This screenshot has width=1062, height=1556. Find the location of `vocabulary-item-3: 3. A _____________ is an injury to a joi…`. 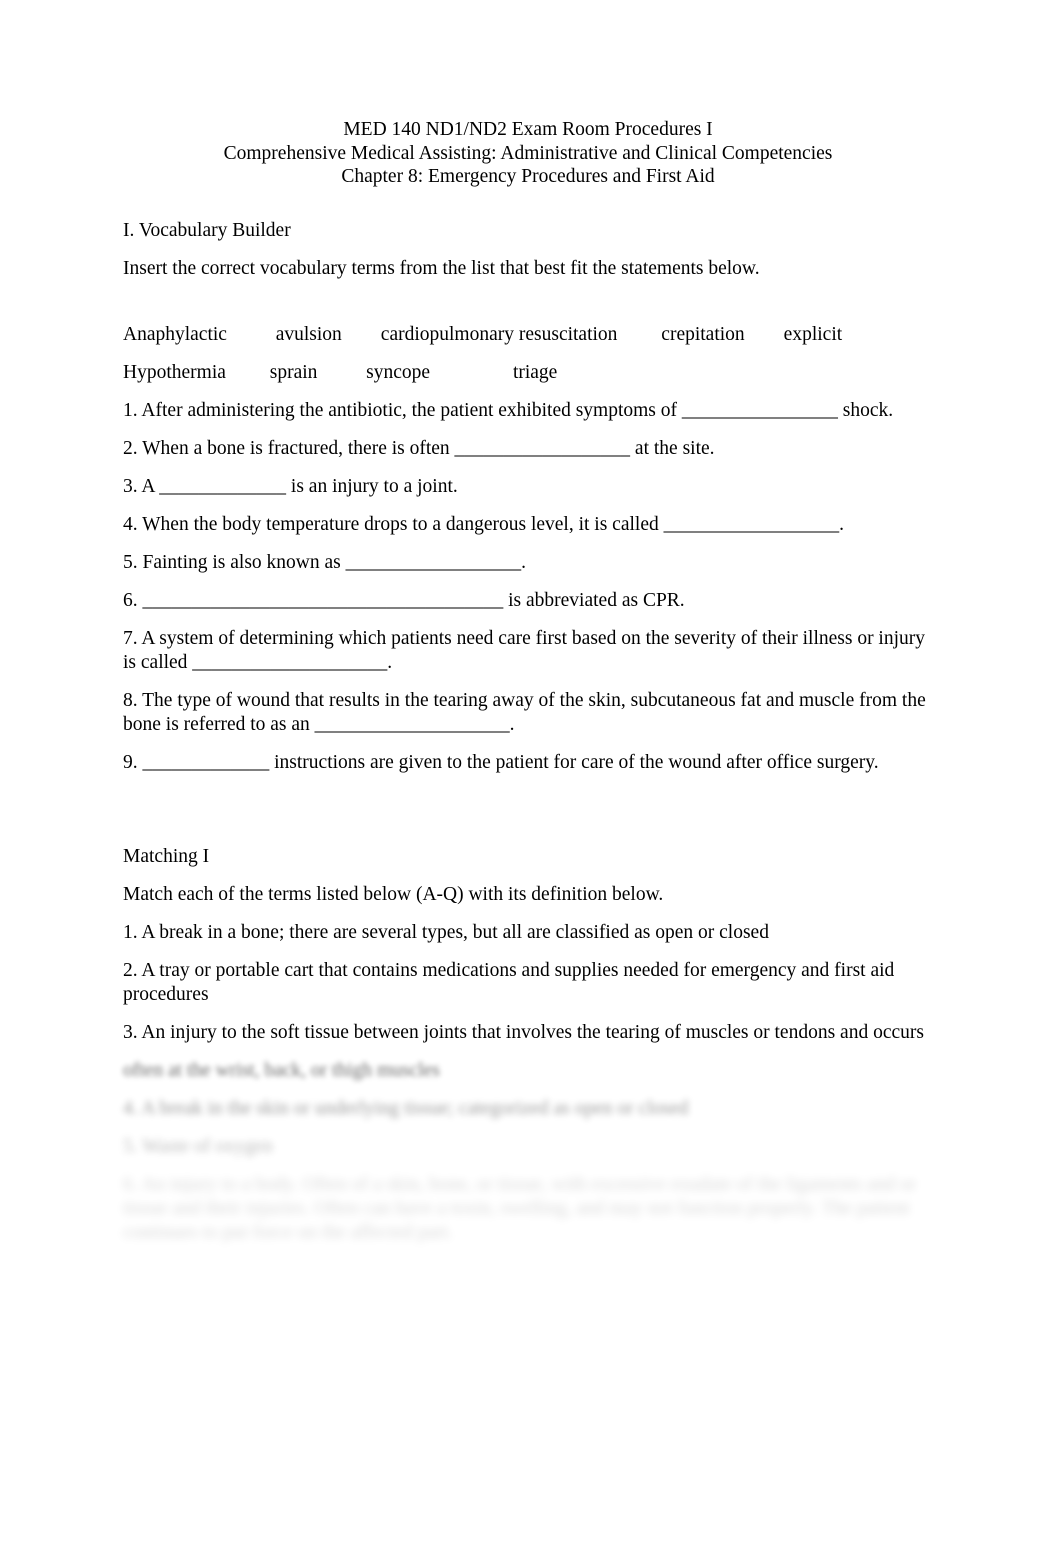

vocabulary-item-3: 3. A _____________ is an injury to a joi… is located at coordinates (290, 486).